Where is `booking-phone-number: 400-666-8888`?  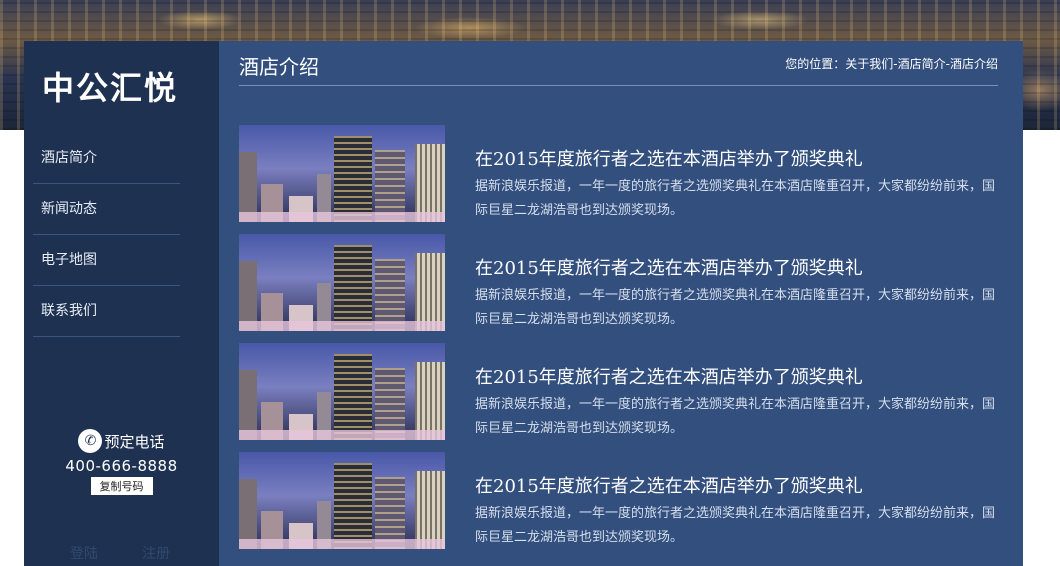
booking-phone-number: 400-666-8888 is located at coordinates (121, 466).